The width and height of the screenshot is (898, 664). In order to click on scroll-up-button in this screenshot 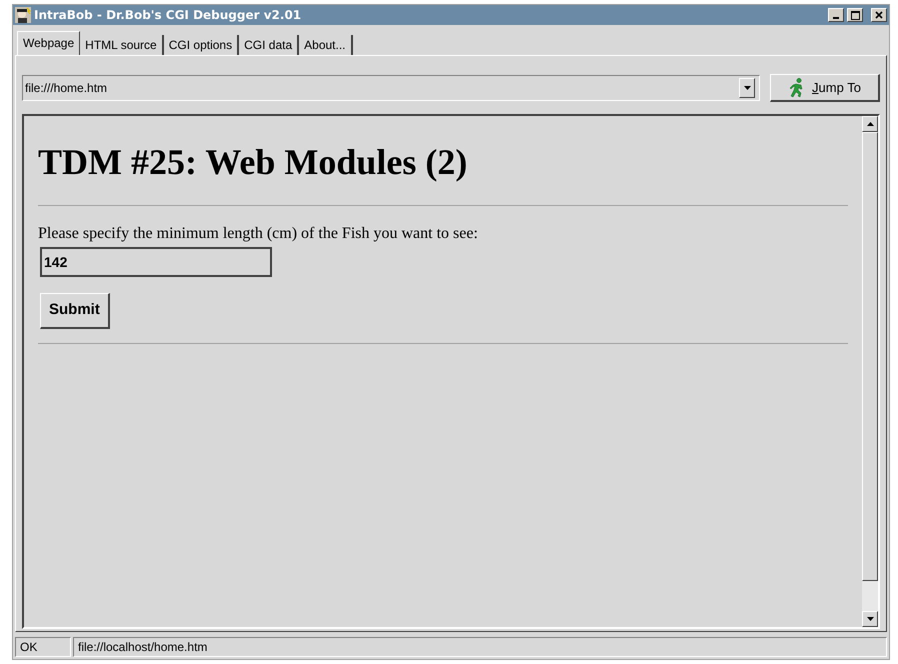, I will do `click(870, 124)`.